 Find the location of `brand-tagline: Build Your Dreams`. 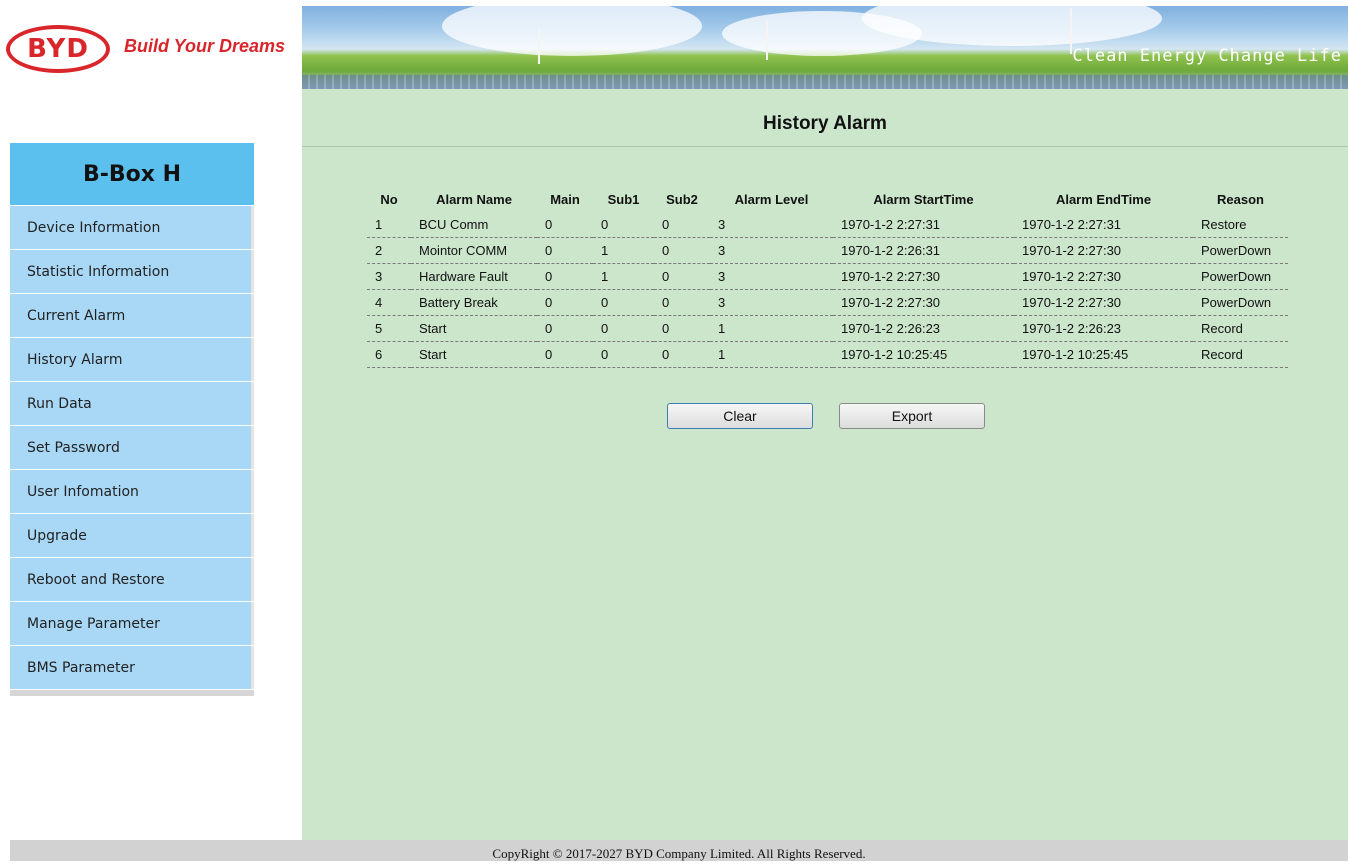

brand-tagline: Build Your Dreams is located at coordinates (205, 46).